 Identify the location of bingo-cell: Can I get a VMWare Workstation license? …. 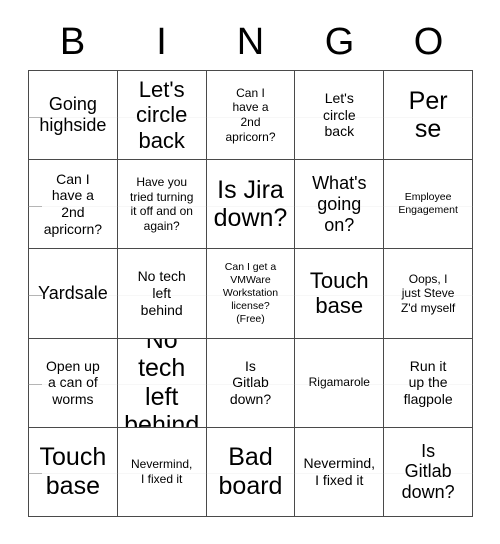
(251, 294).